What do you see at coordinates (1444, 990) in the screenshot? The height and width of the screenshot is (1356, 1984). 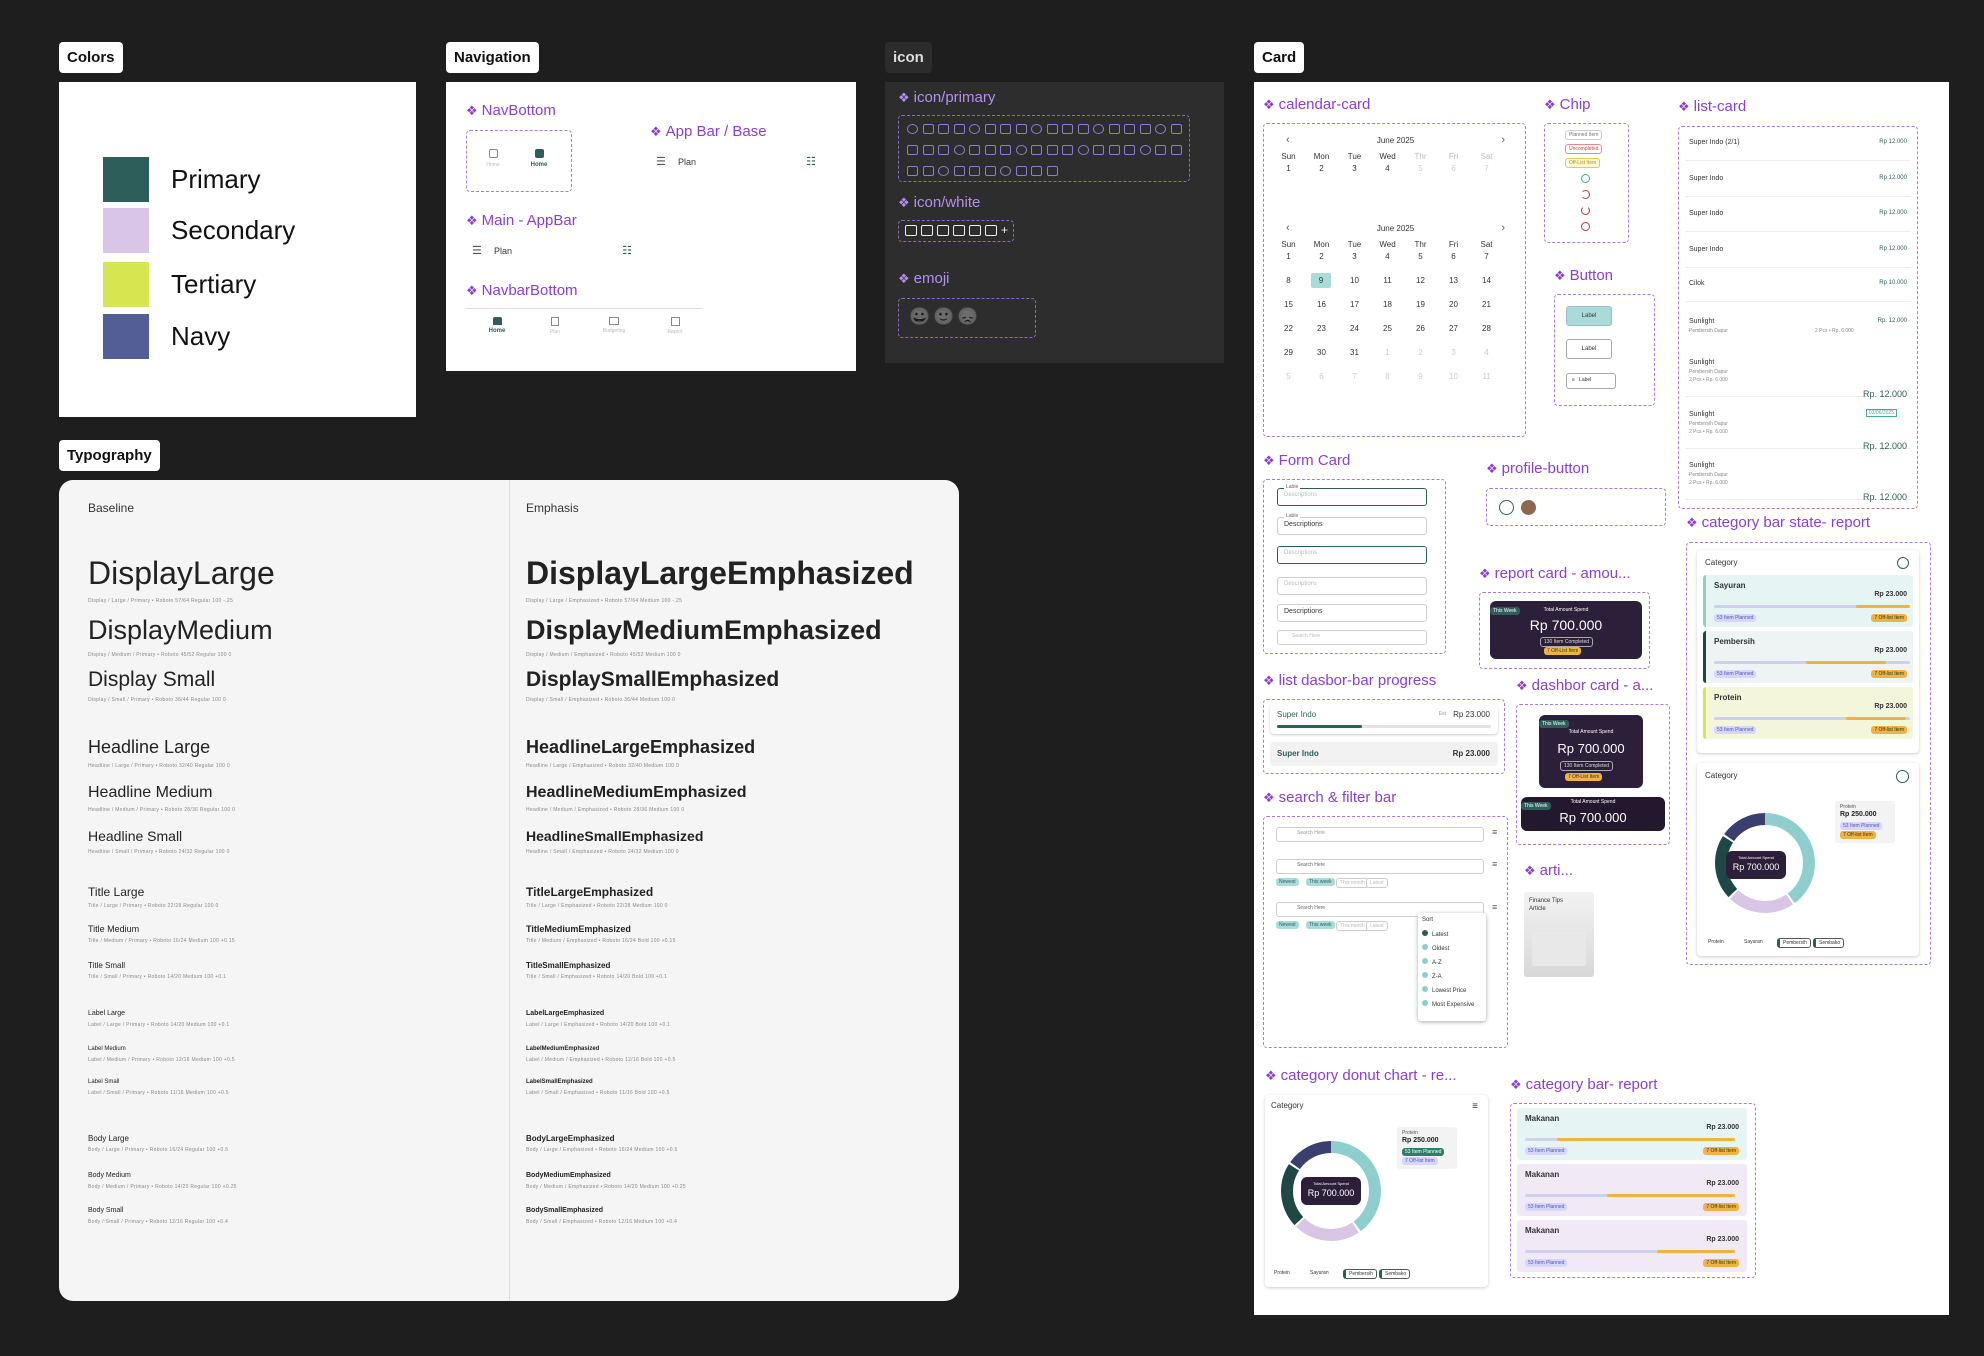 I see `sort-option: Lowest Price` at bounding box center [1444, 990].